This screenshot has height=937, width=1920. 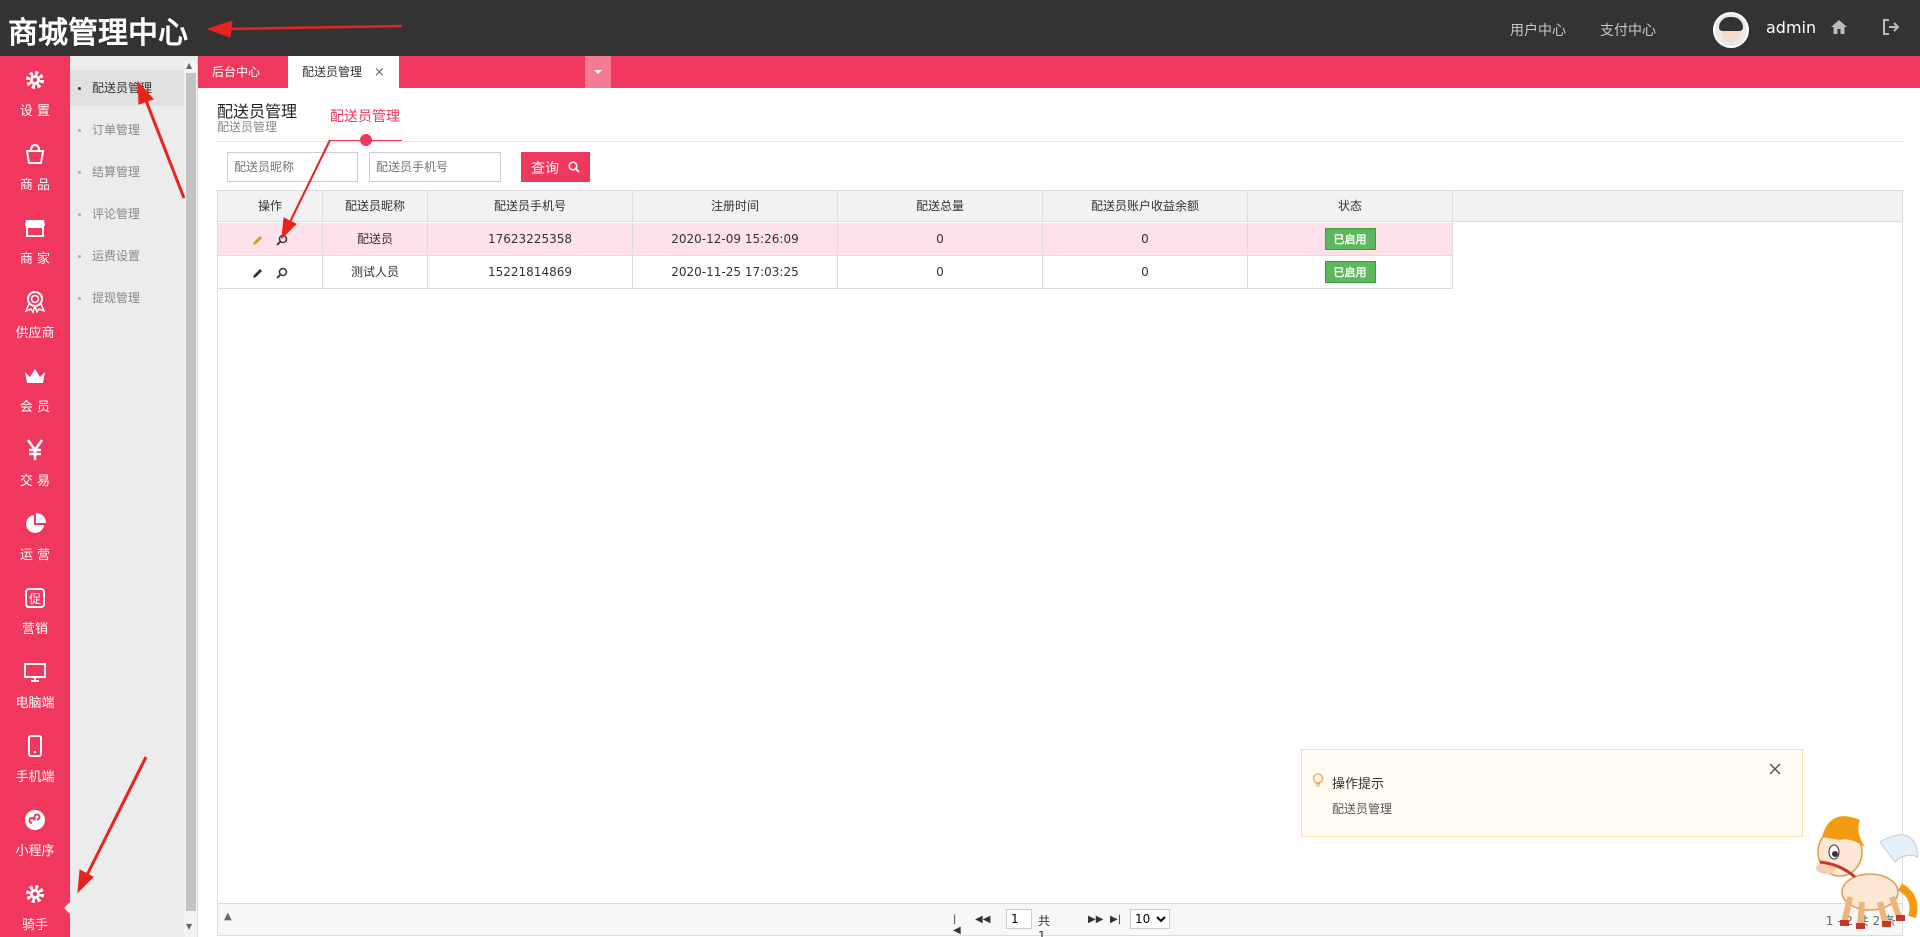 I want to click on phone-search-input, so click(x=435, y=167).